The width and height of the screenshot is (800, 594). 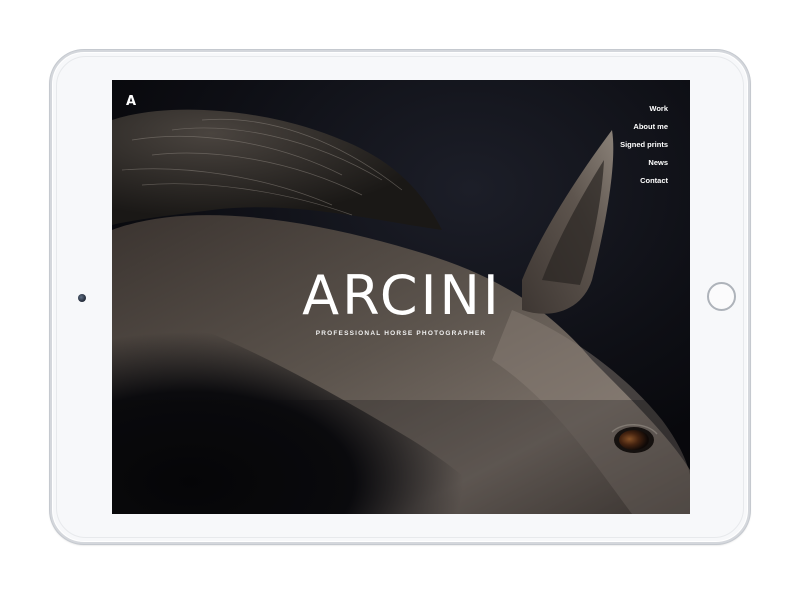 I want to click on site-logo: A, so click(x=131, y=101).